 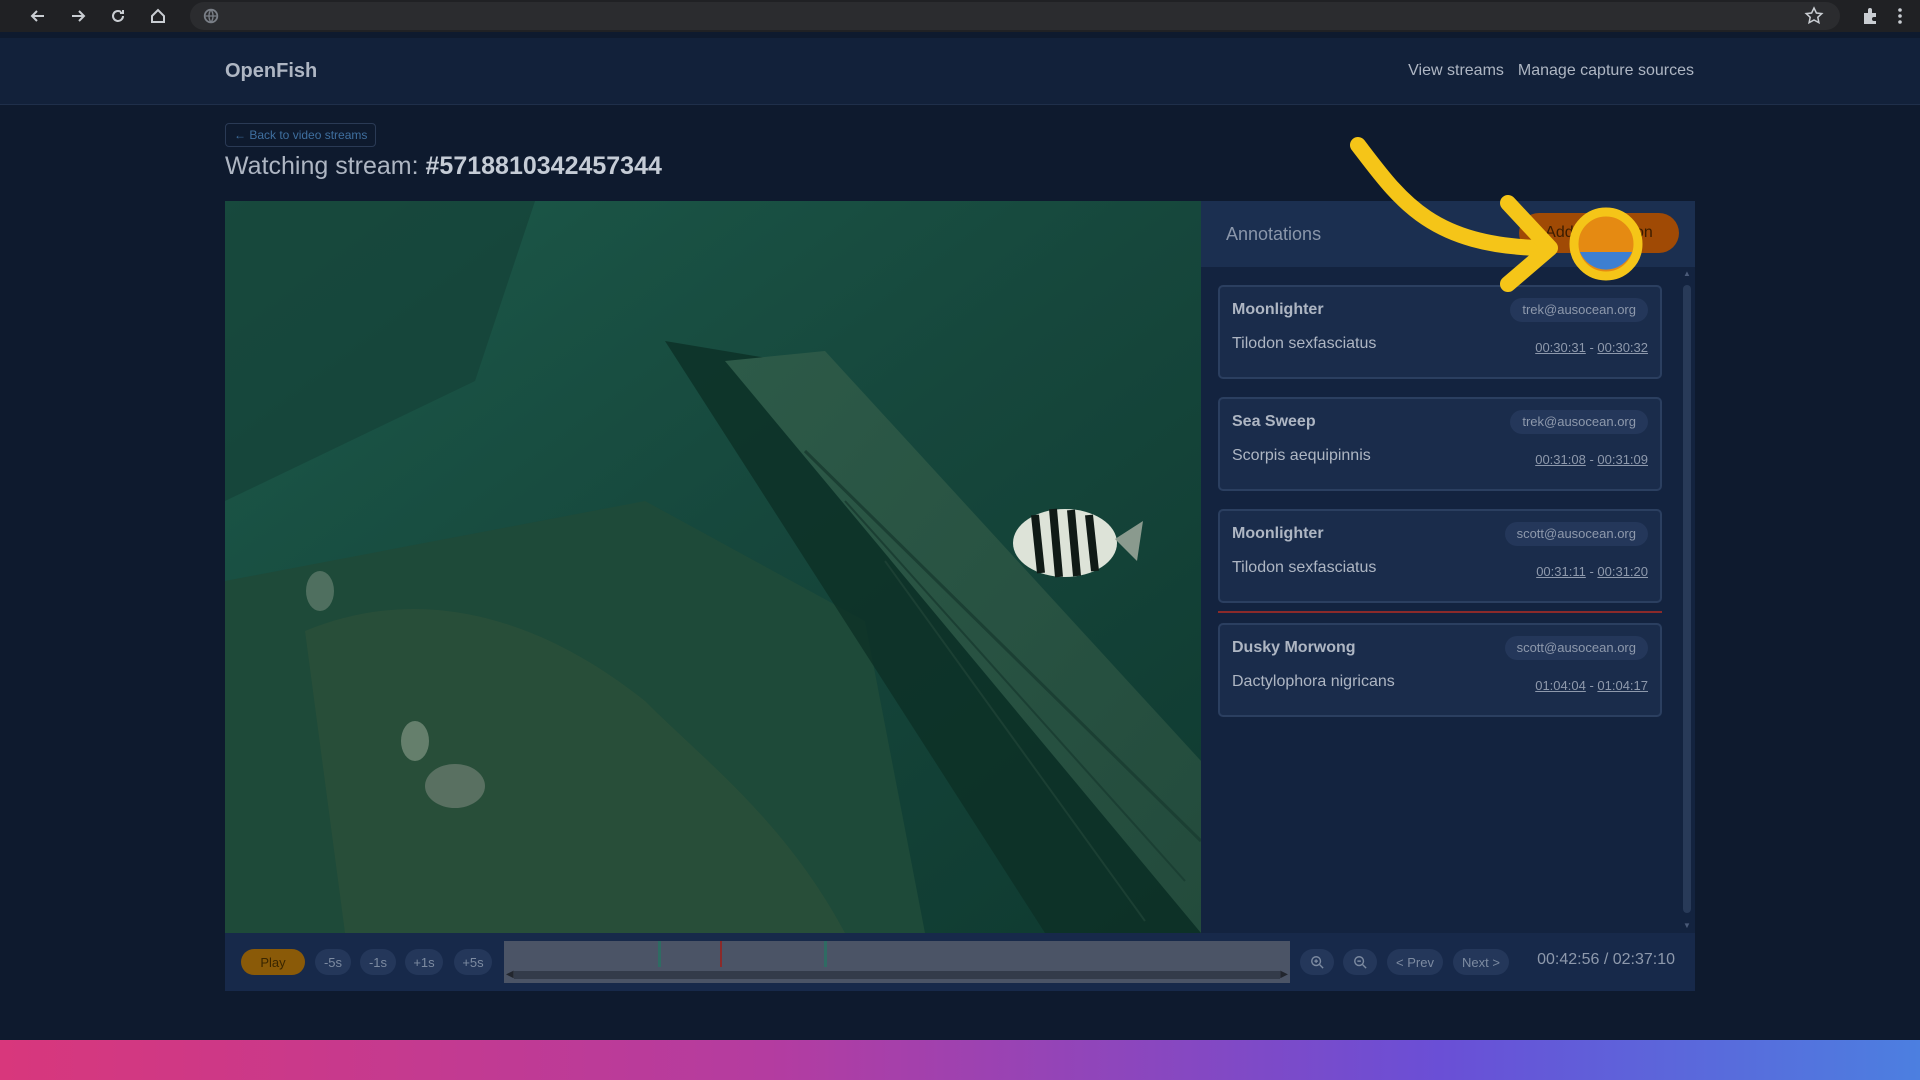 I want to click on forward-icon, so click(x=78, y=16).